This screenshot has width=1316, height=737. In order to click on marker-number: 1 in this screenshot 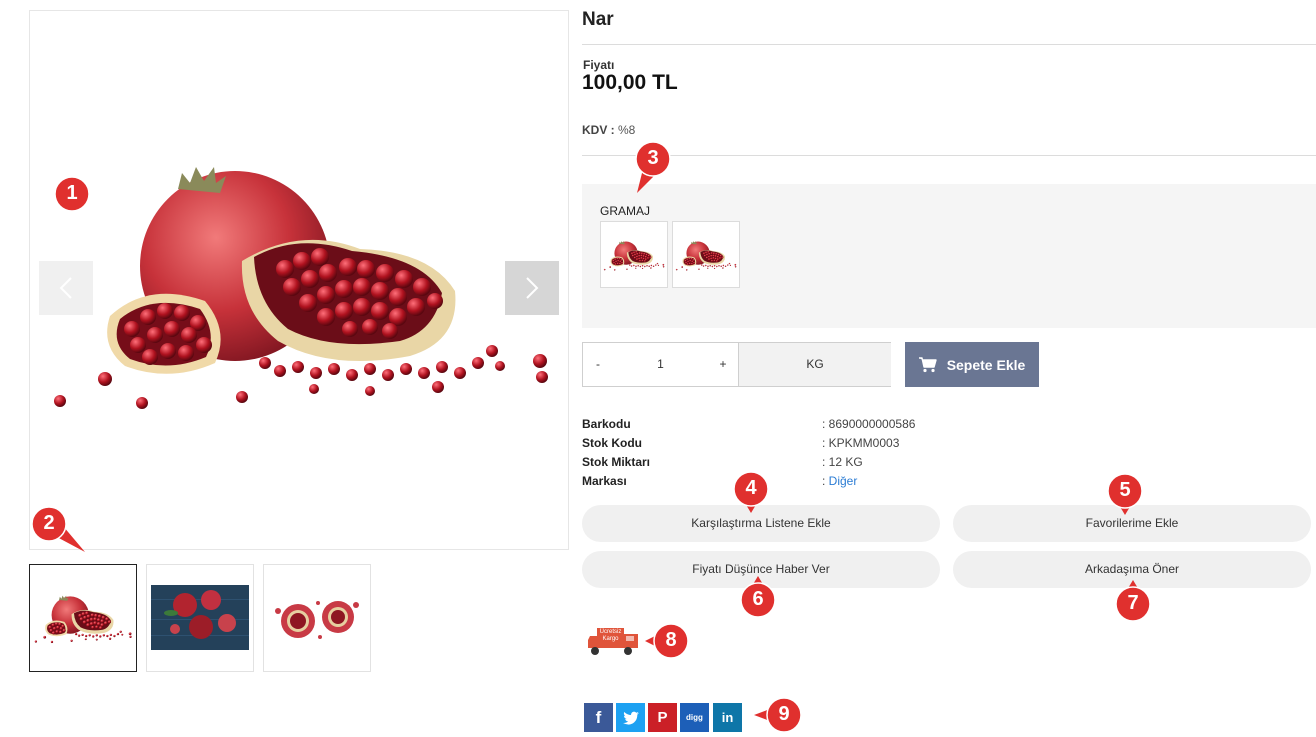, I will do `click(72, 193)`.